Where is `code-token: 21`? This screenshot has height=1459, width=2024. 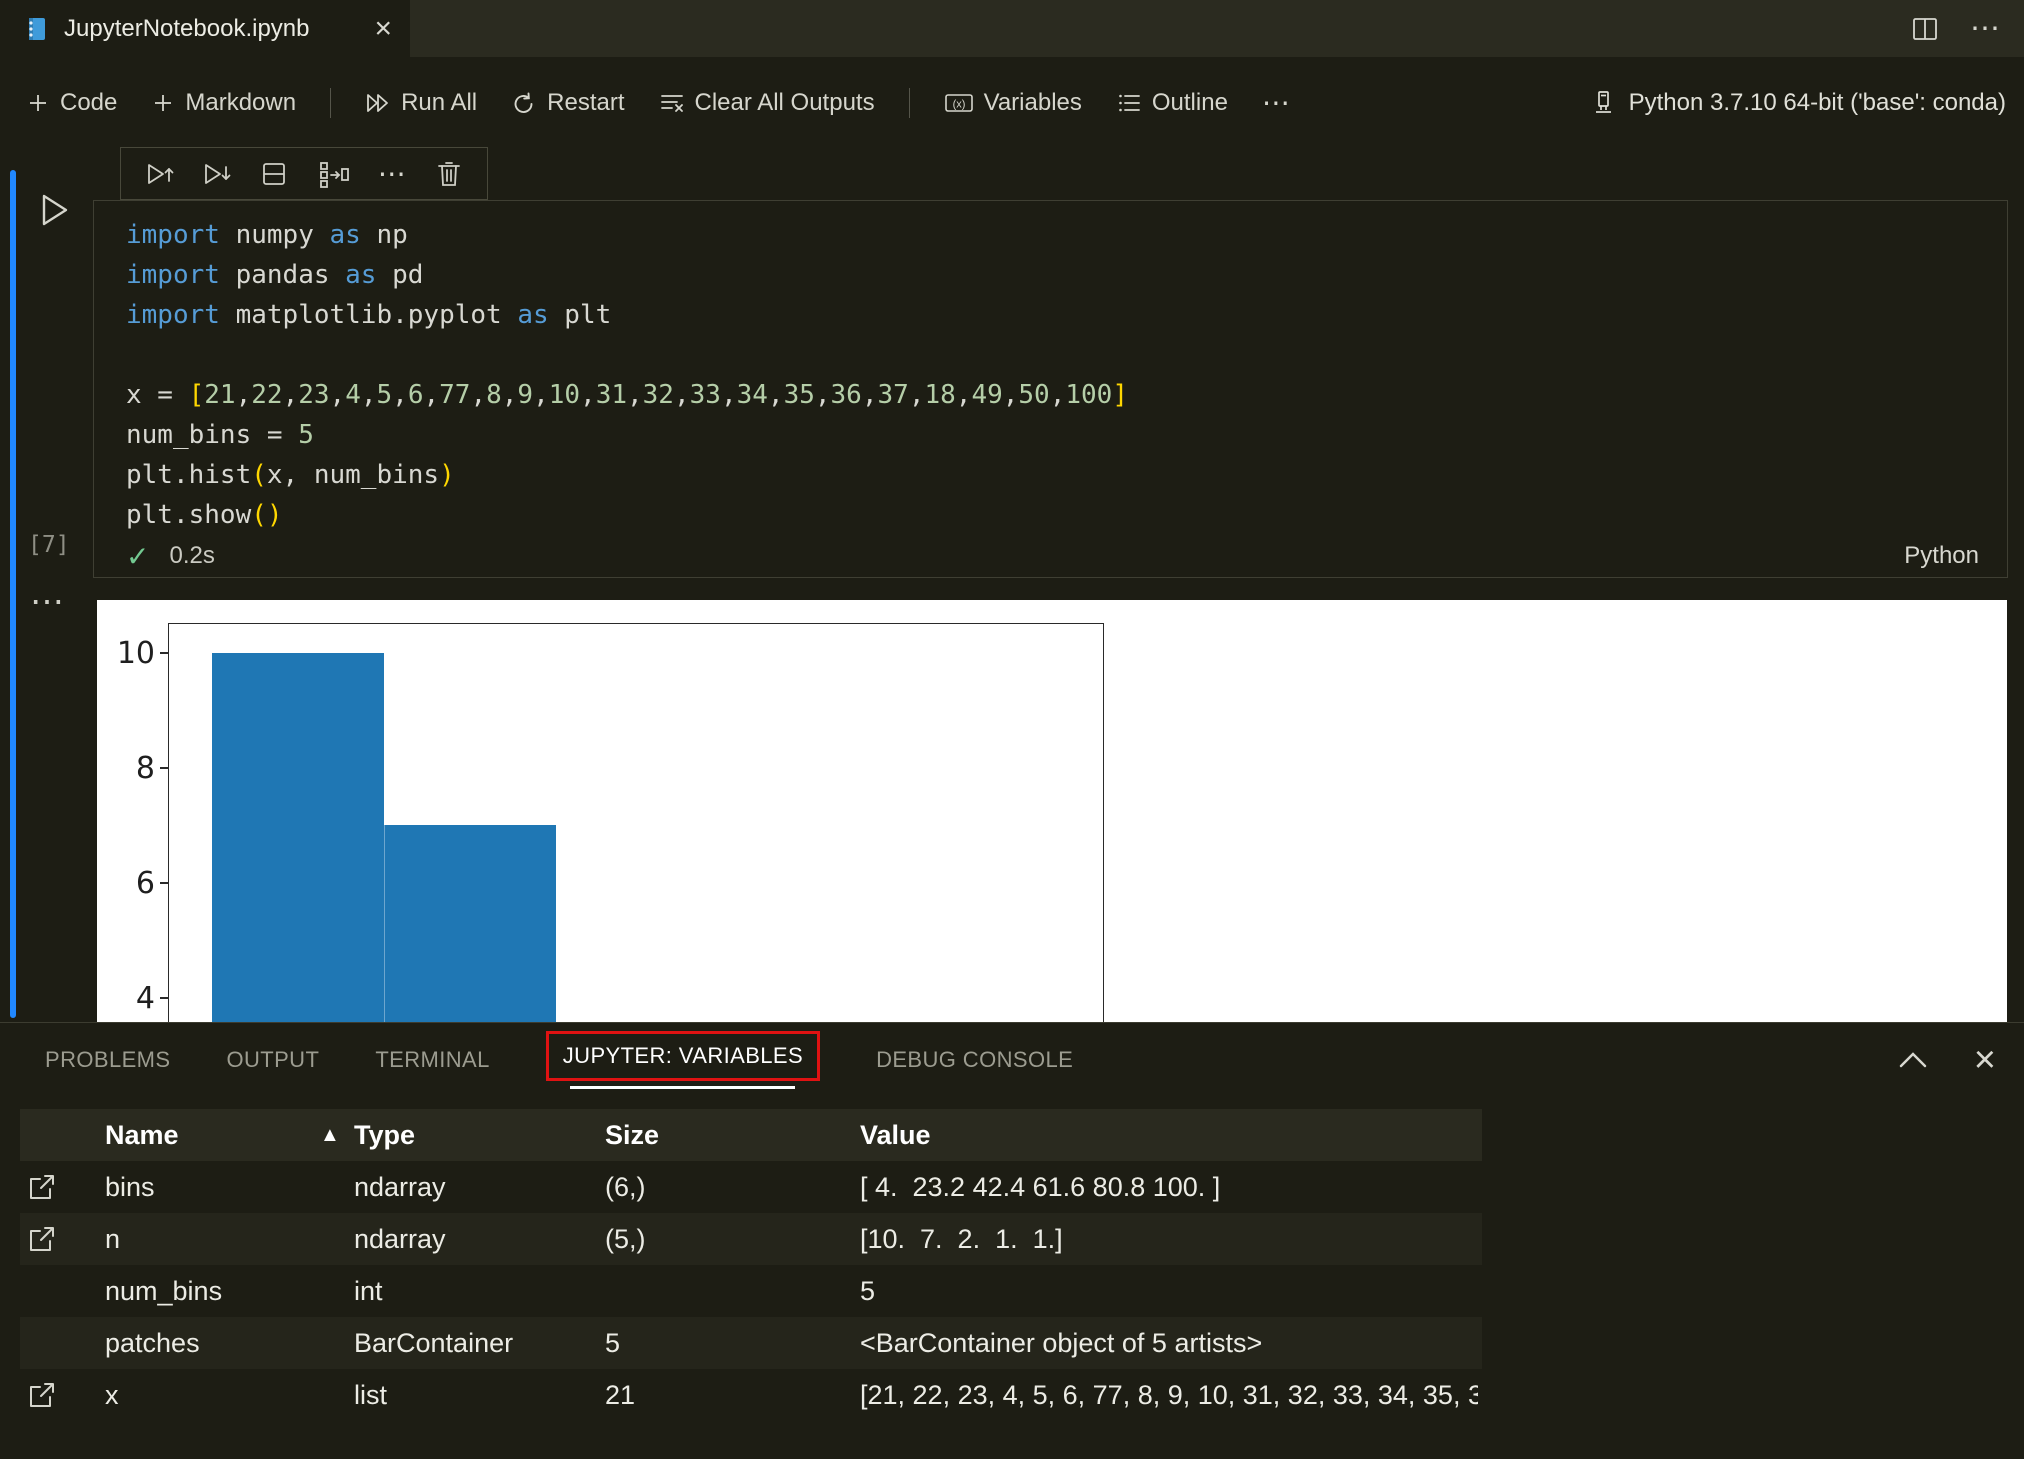 code-token: 21 is located at coordinates (220, 395).